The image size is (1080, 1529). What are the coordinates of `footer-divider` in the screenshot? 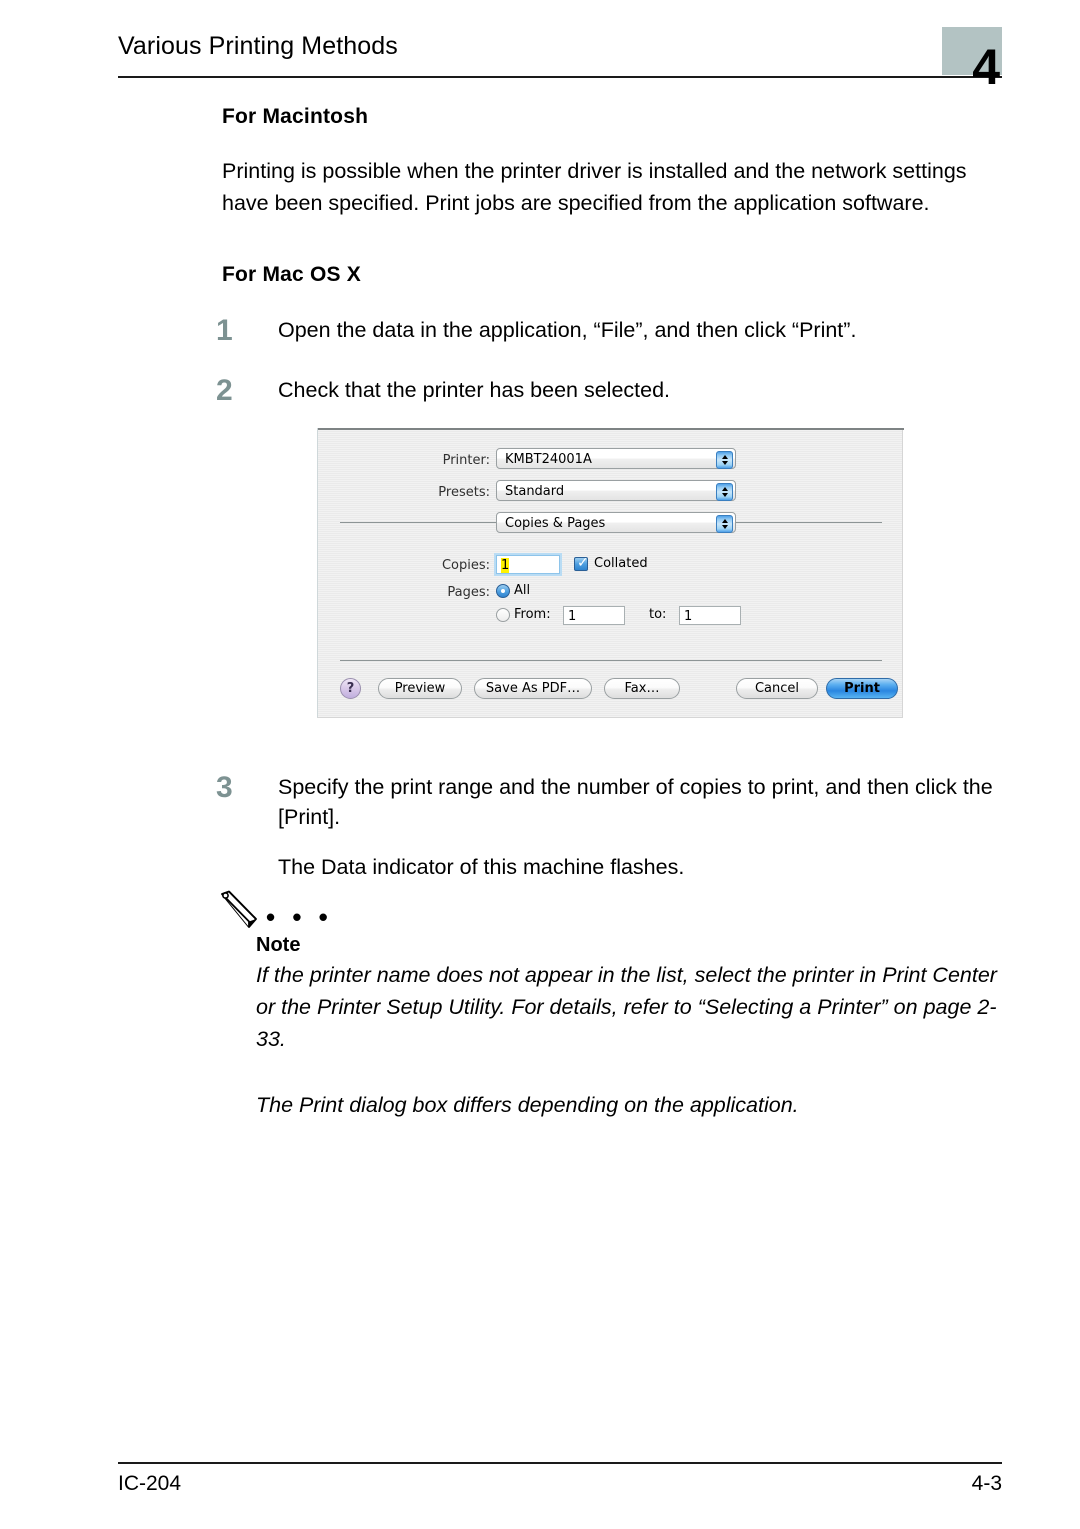 It's located at (560, 1463).